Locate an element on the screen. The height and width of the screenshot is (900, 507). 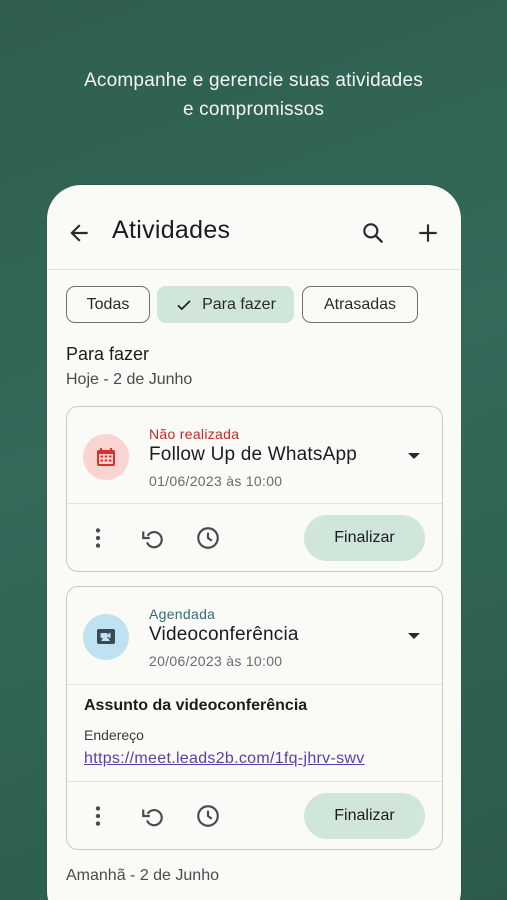
date-group-tomorrow: Amanhã - 2 de Junho is located at coordinates (142, 875).